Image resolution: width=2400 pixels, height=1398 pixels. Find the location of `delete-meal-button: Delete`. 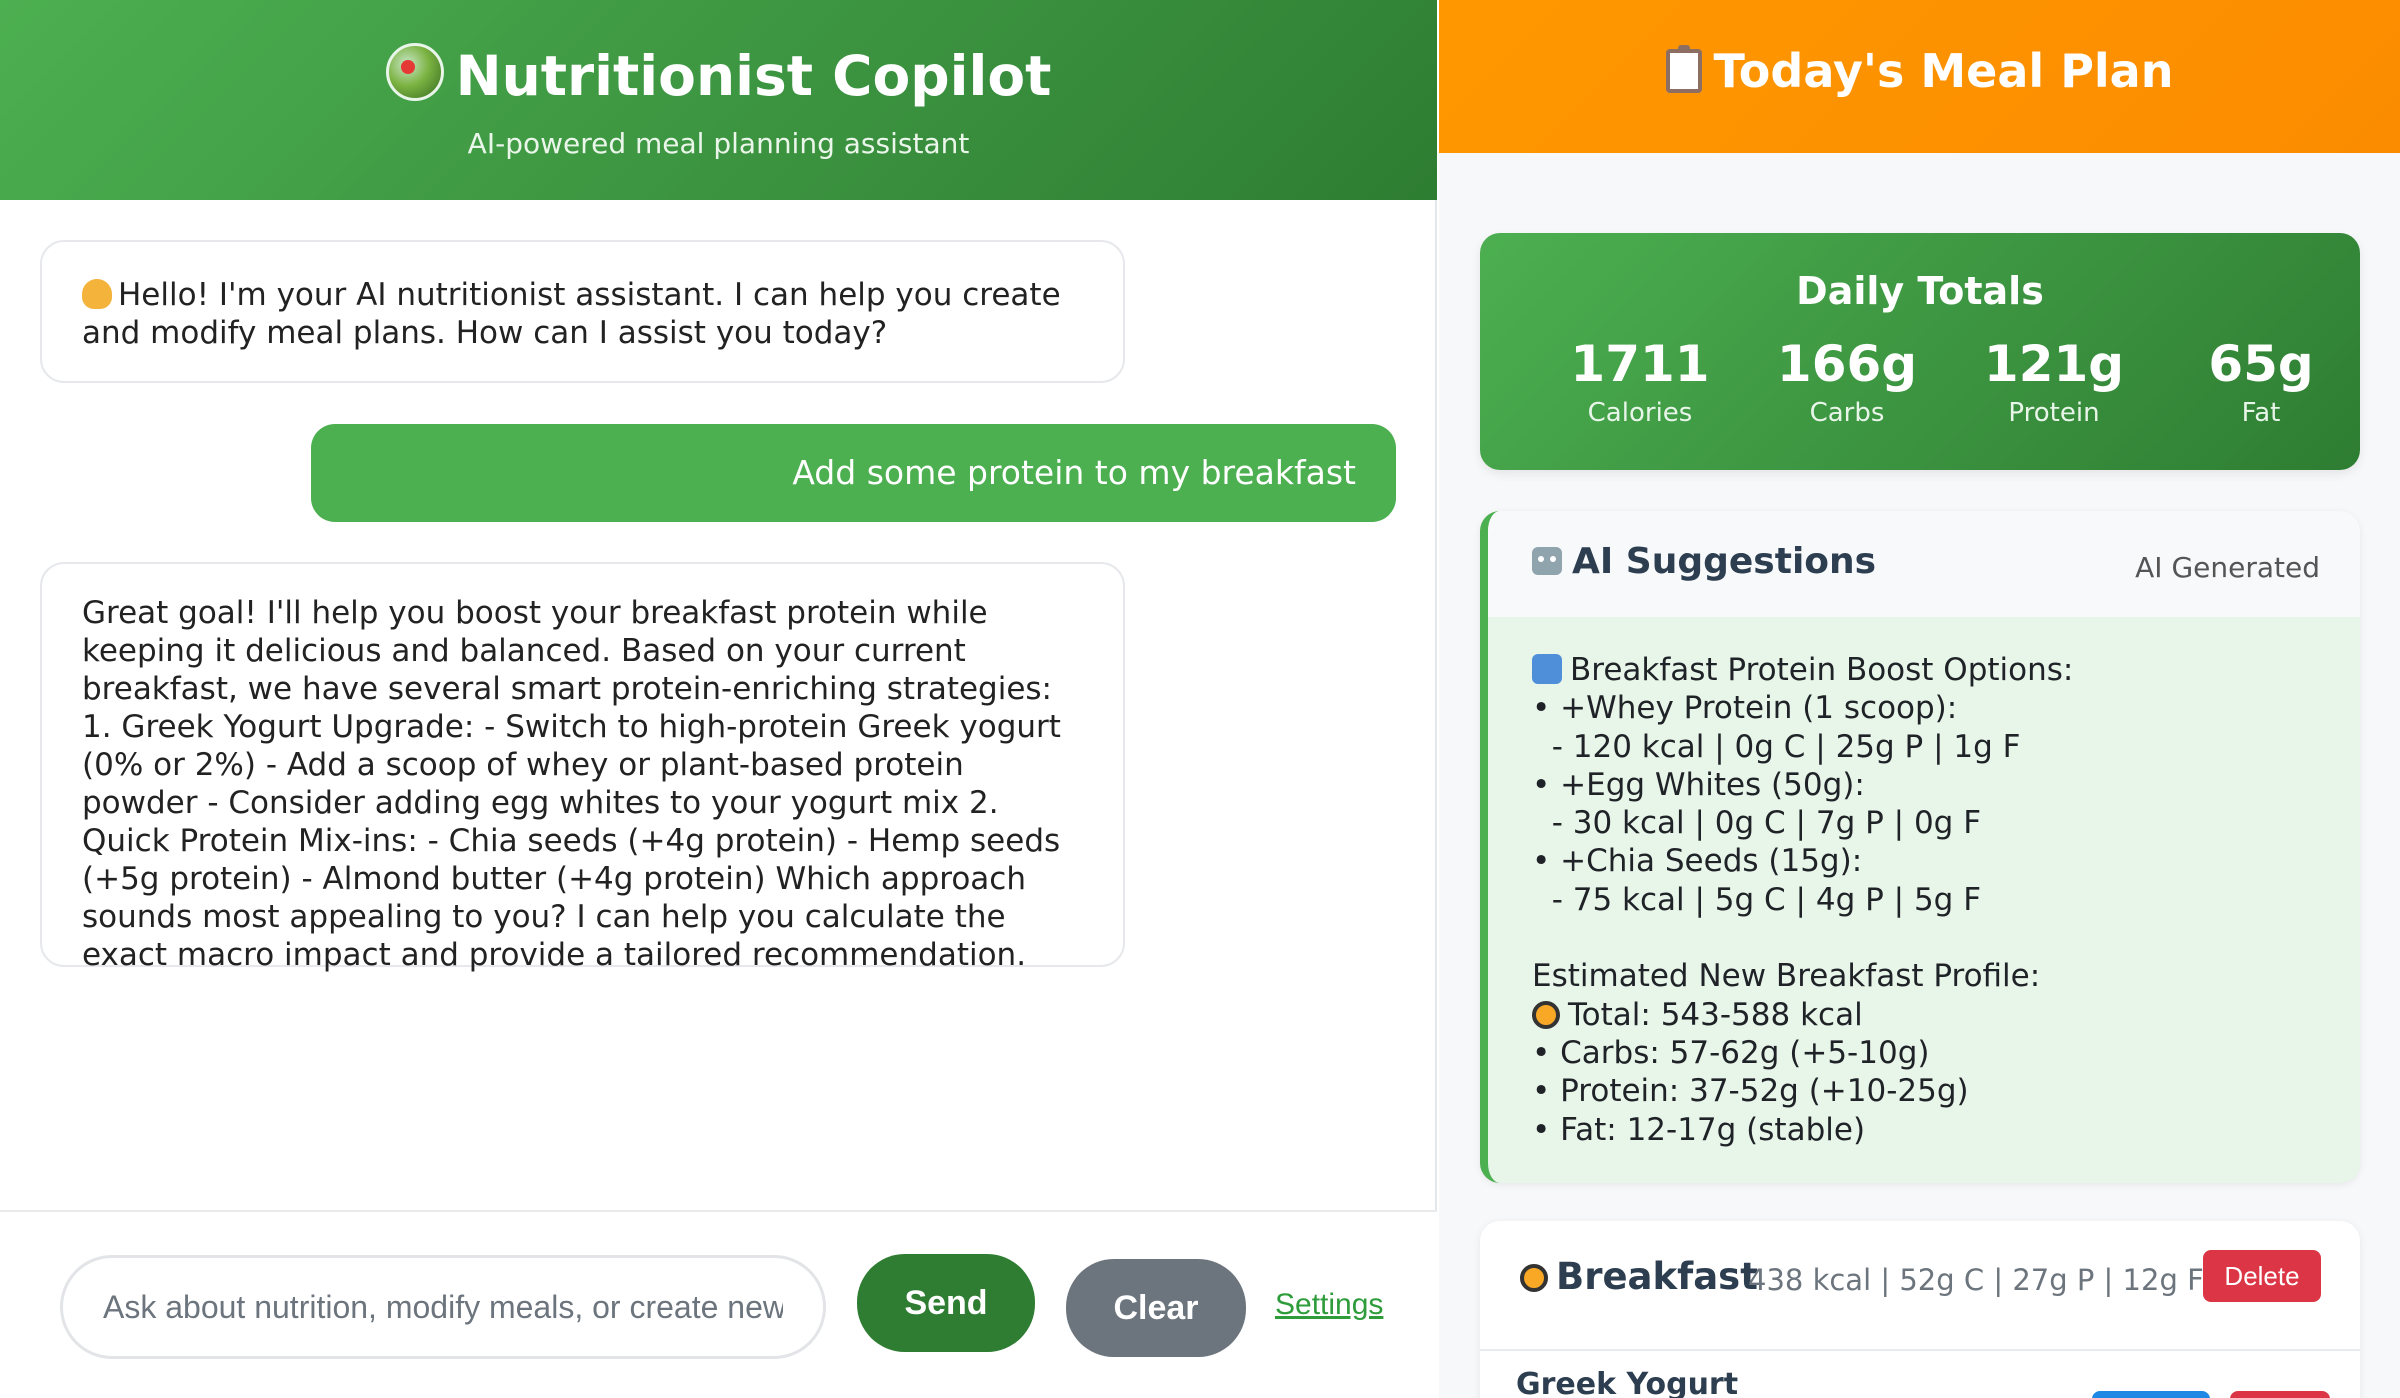

delete-meal-button: Delete is located at coordinates (2262, 1276).